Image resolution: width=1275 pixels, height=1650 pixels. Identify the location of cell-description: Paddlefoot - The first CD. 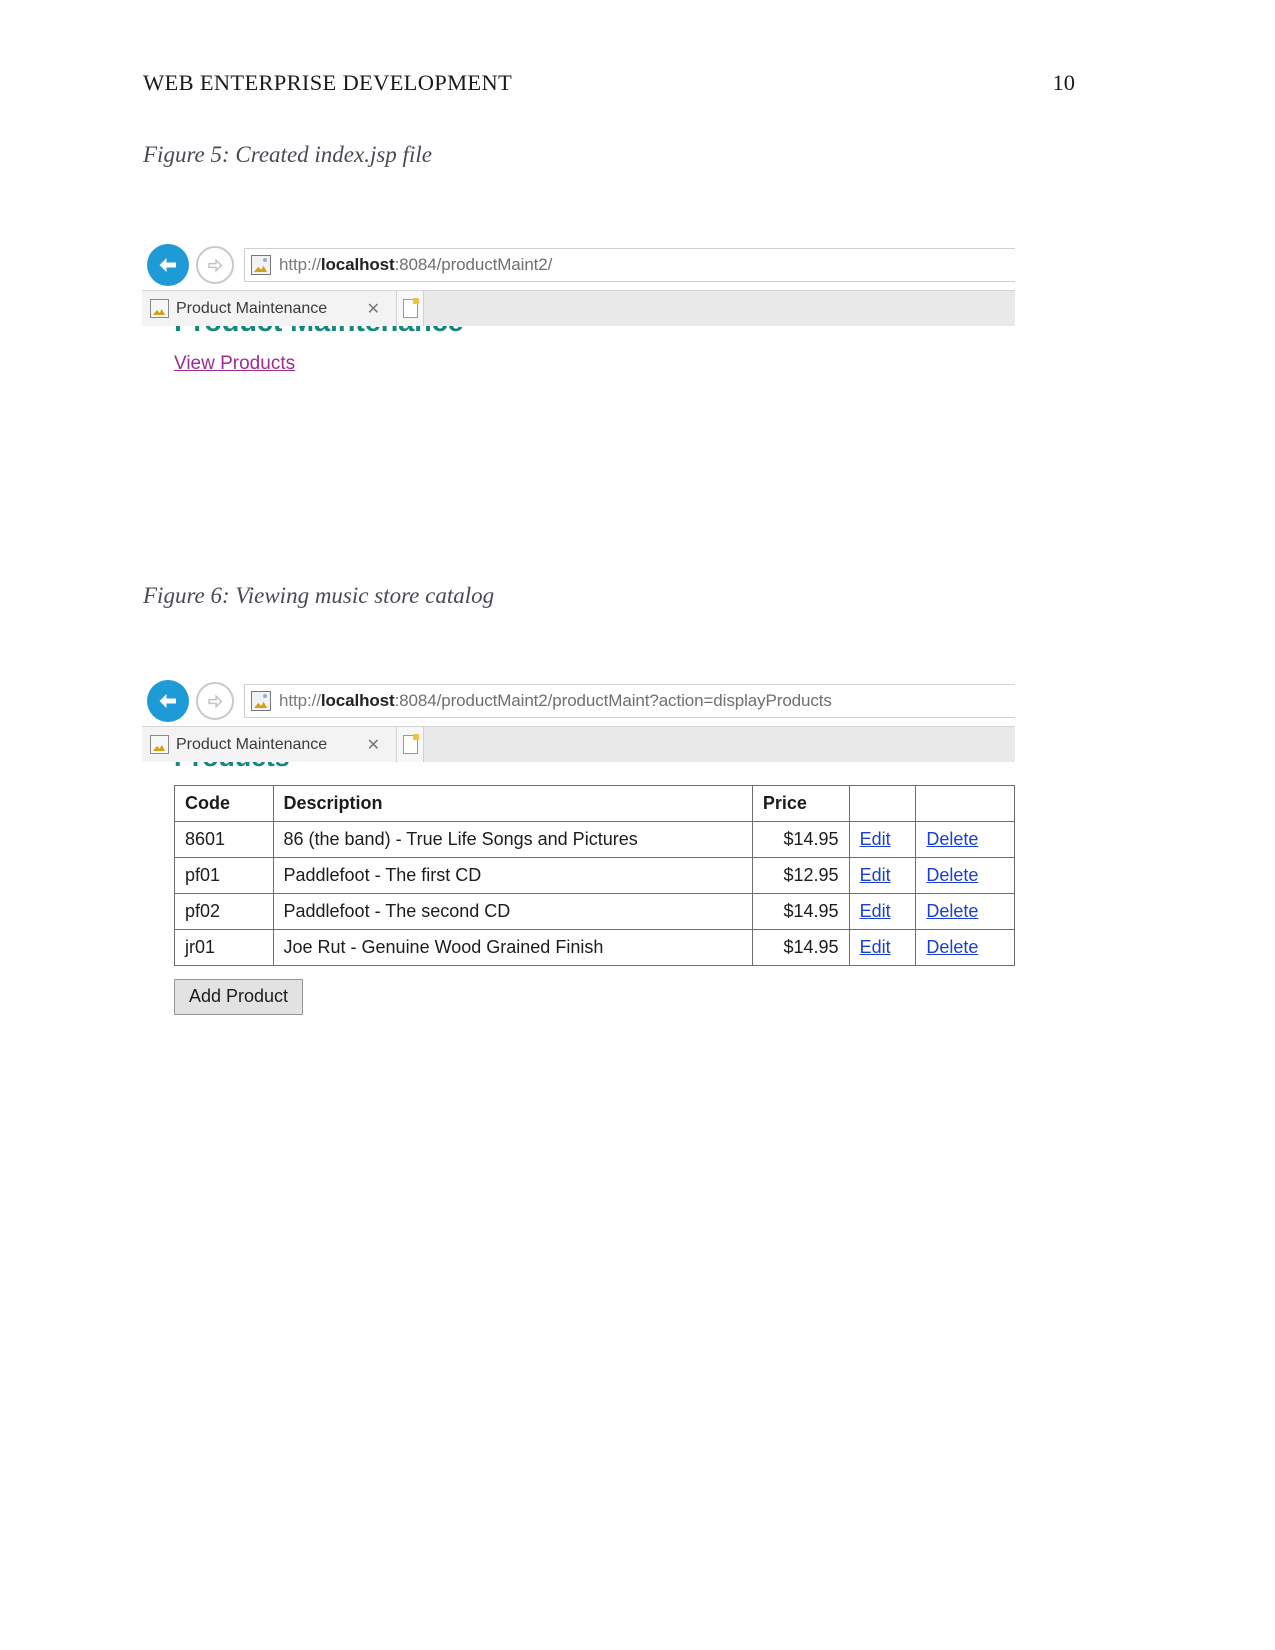
(512, 875).